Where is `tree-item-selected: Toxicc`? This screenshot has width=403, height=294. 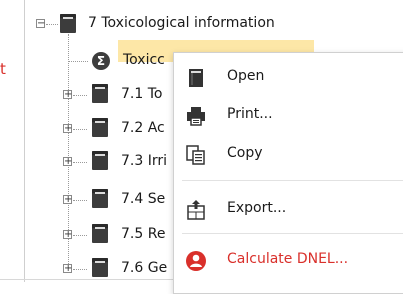
tree-item-selected: Toxicc is located at coordinates (144, 60).